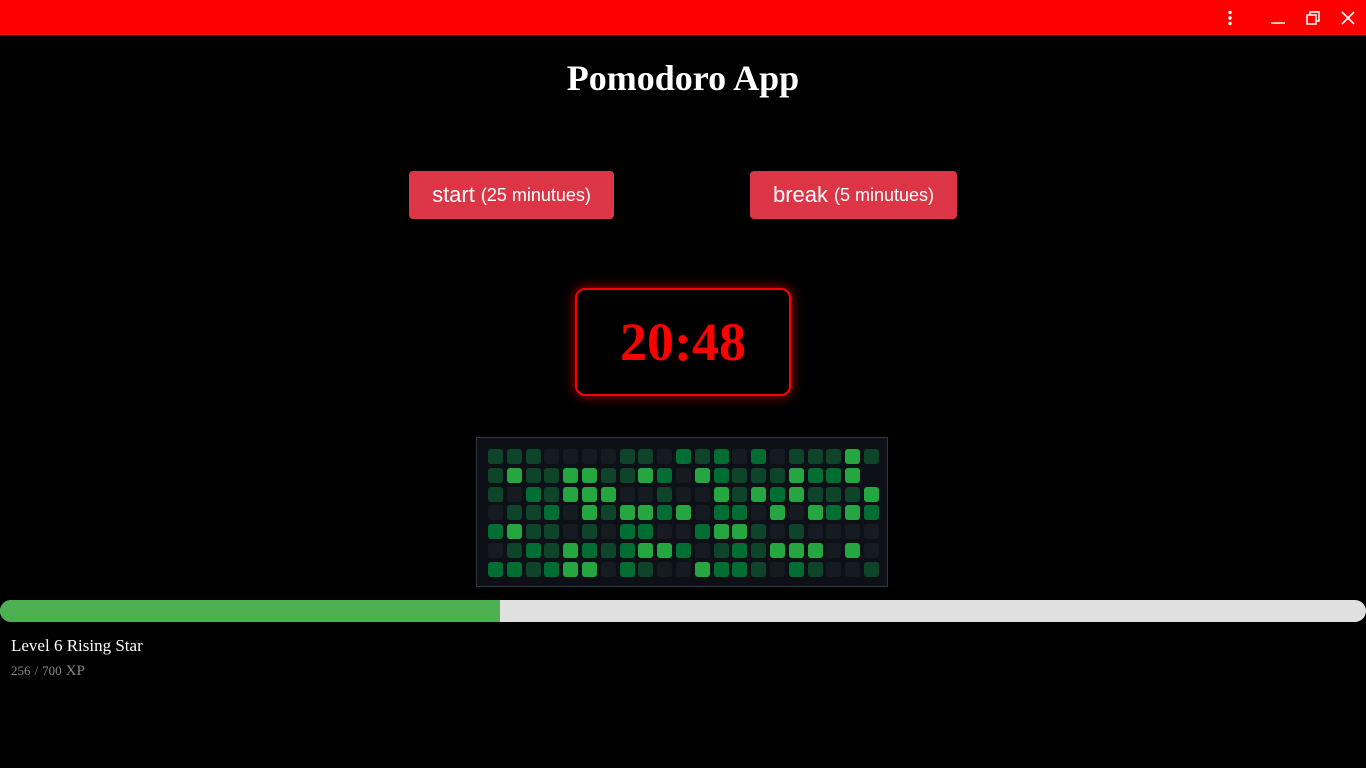  I want to click on close-icon, so click(1348, 17).